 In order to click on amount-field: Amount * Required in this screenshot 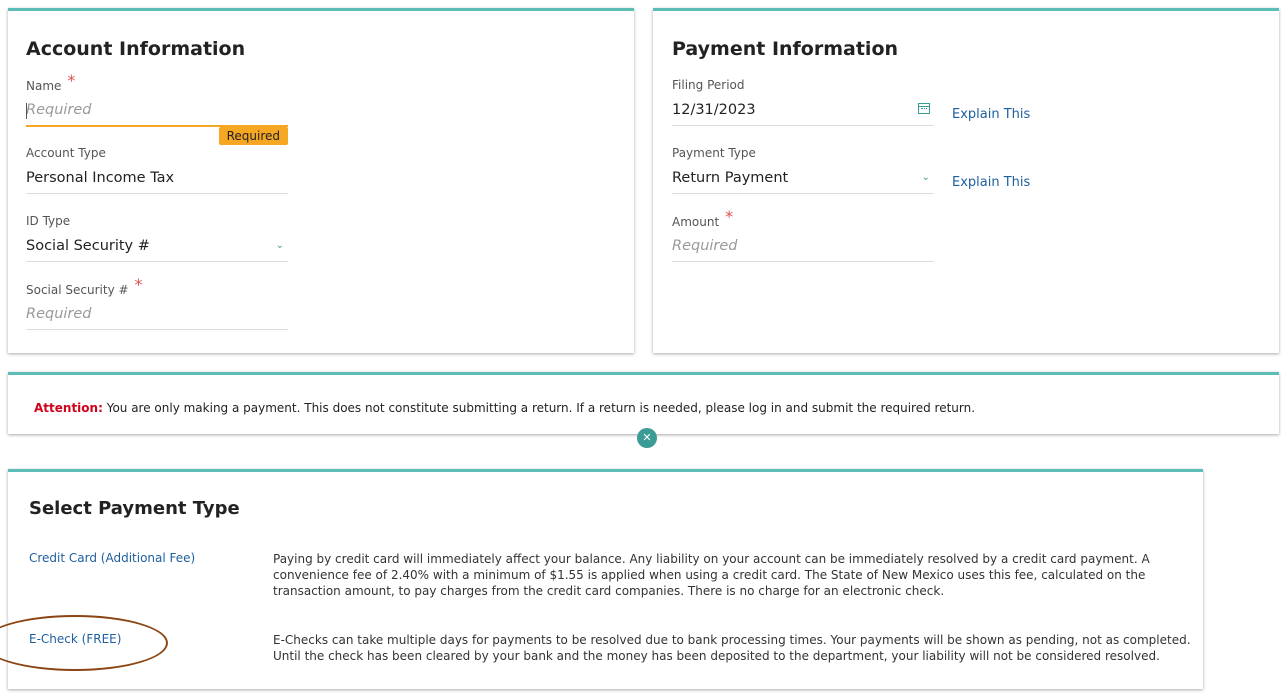, I will do `click(803, 235)`.